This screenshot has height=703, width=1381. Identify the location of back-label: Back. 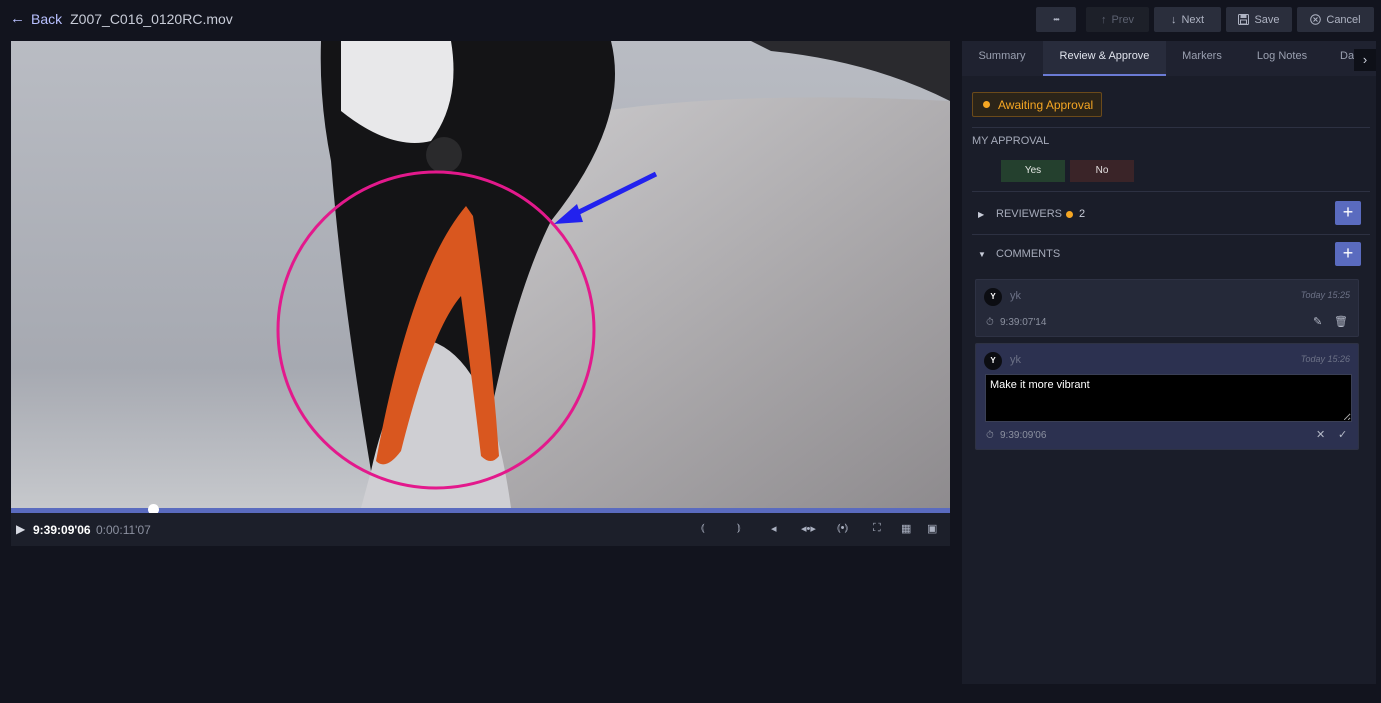
(47, 18).